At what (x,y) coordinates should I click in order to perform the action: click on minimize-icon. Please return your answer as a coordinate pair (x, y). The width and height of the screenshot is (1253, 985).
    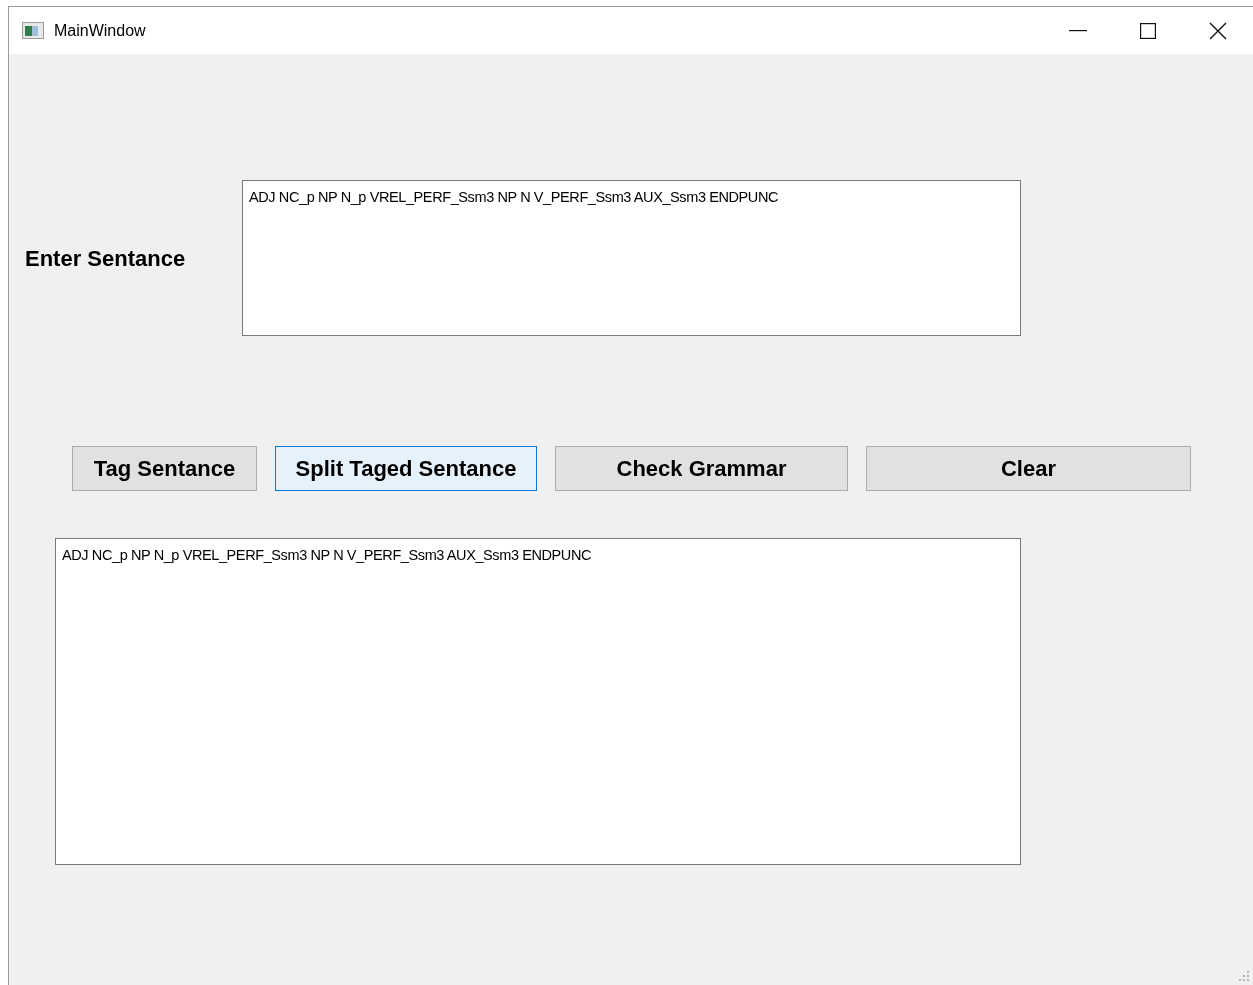
    Looking at the image, I should click on (1078, 30).